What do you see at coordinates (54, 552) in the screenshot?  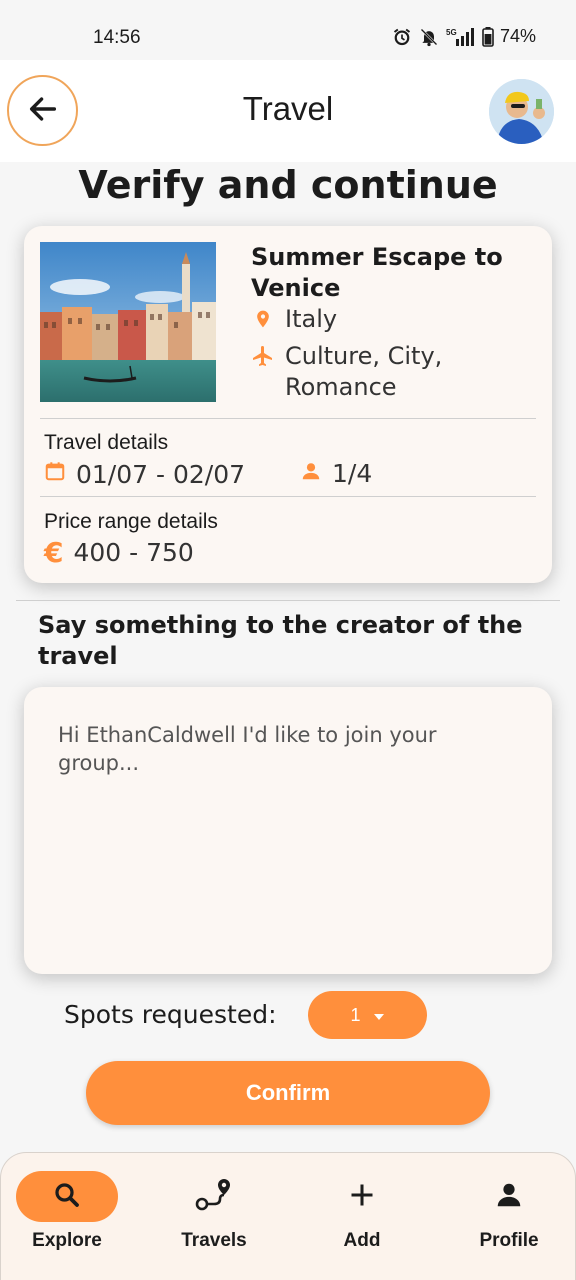 I see `euro-icon: €` at bounding box center [54, 552].